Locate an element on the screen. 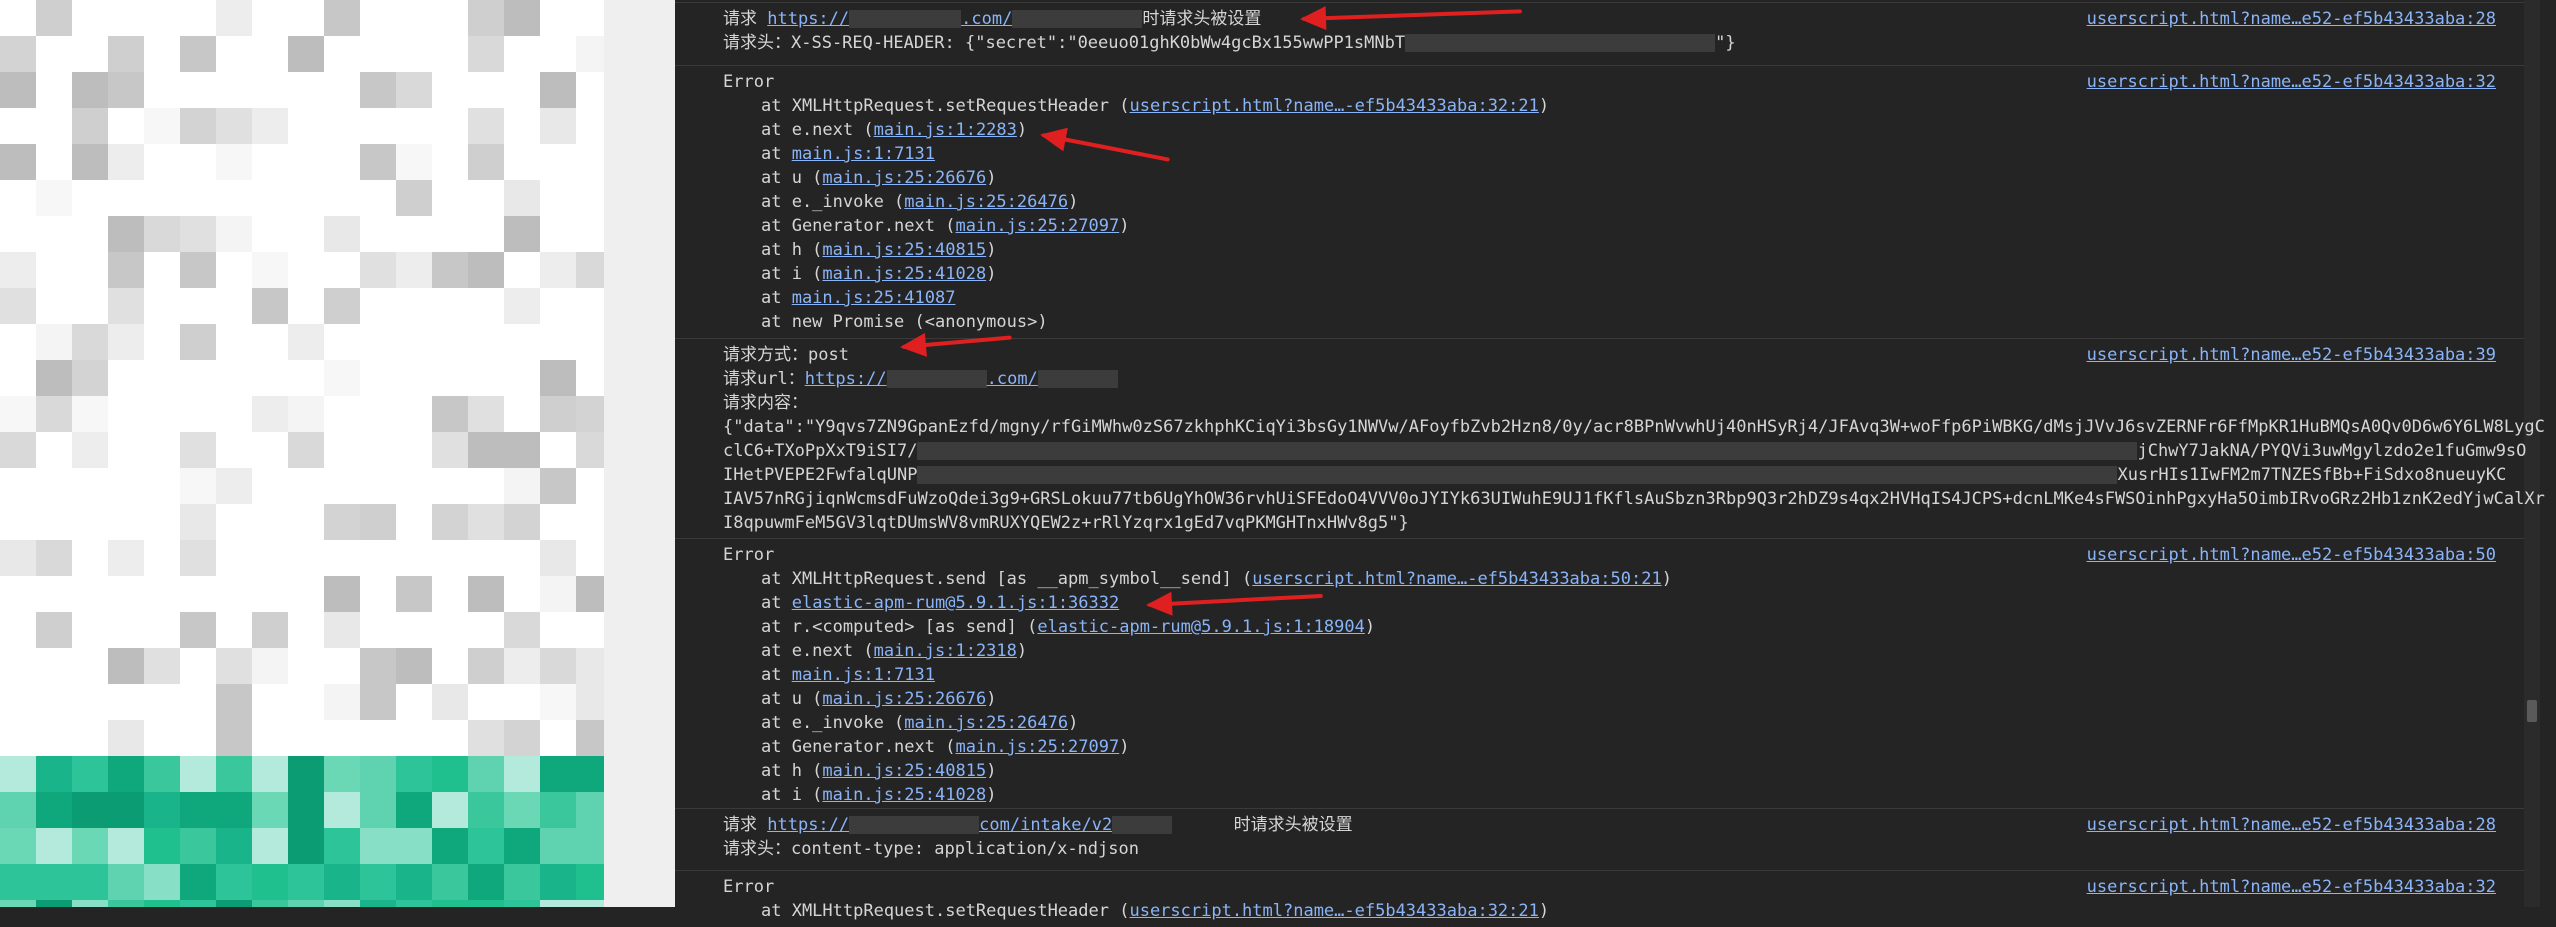 The height and width of the screenshot is (927, 2556). text-segment: "} is located at coordinates (1725, 43).